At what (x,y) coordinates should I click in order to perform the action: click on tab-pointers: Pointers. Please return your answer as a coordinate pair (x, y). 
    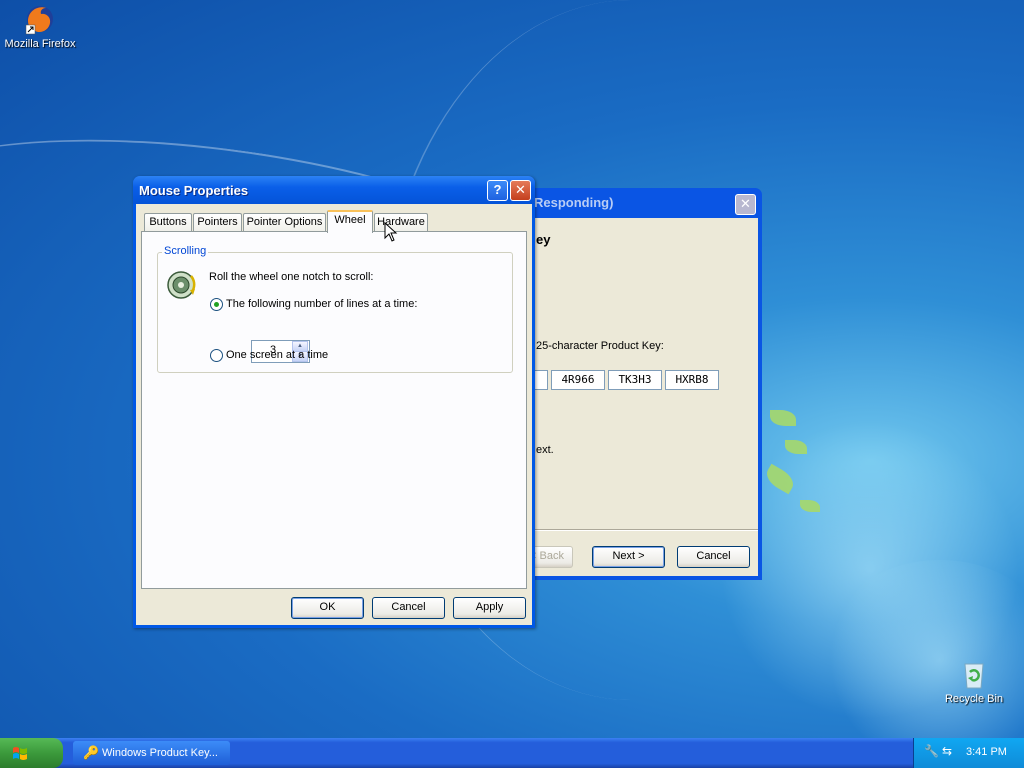
    Looking at the image, I should click on (217, 222).